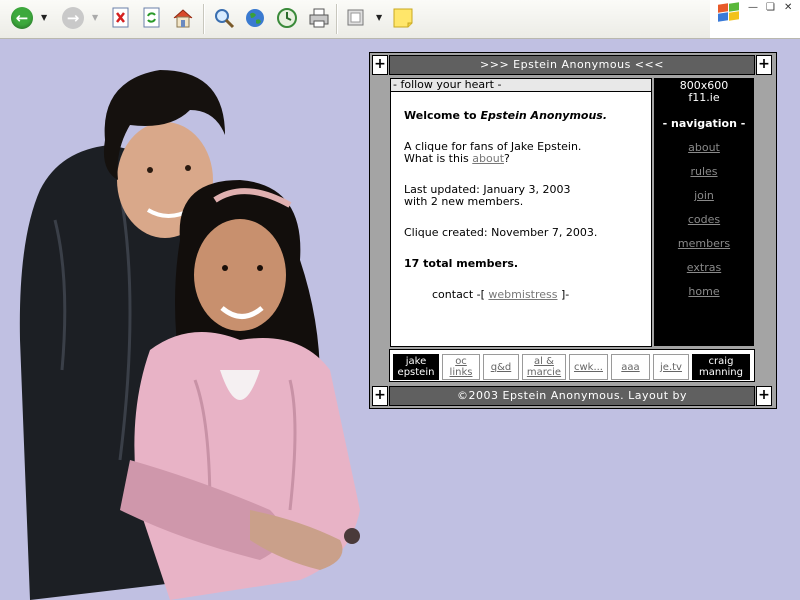 The width and height of the screenshot is (800, 600). What do you see at coordinates (704, 244) in the screenshot?
I see `nav-link-members: members` at bounding box center [704, 244].